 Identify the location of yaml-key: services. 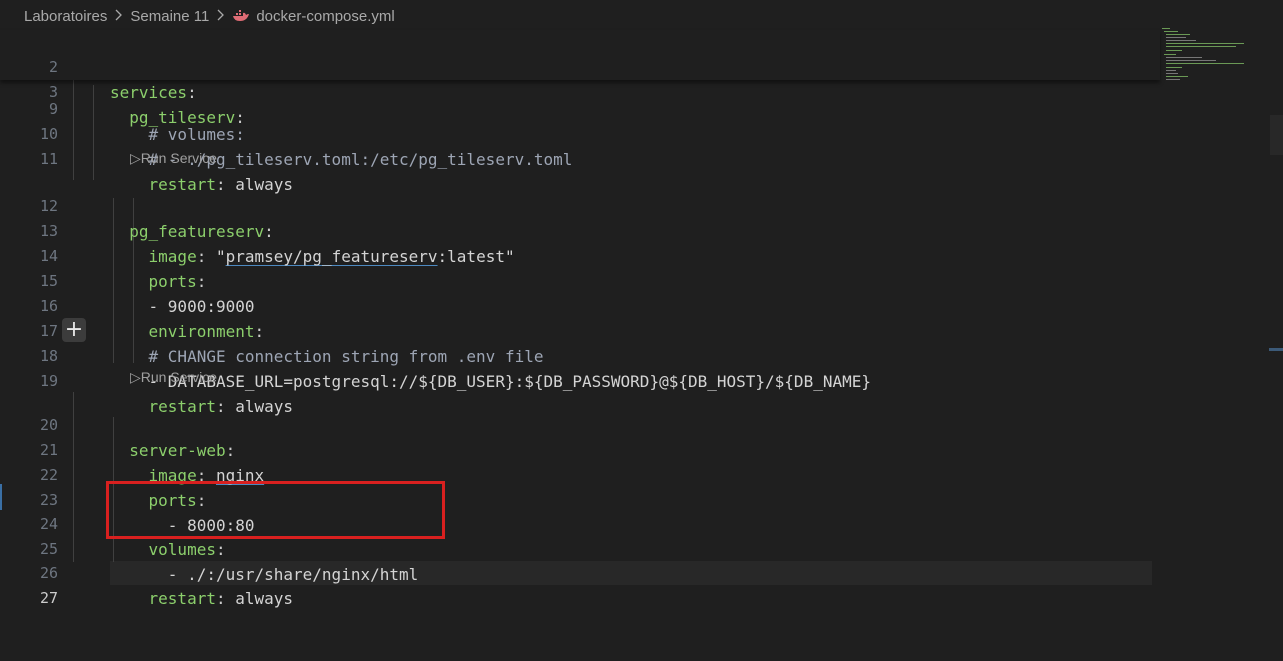
(149, 92).